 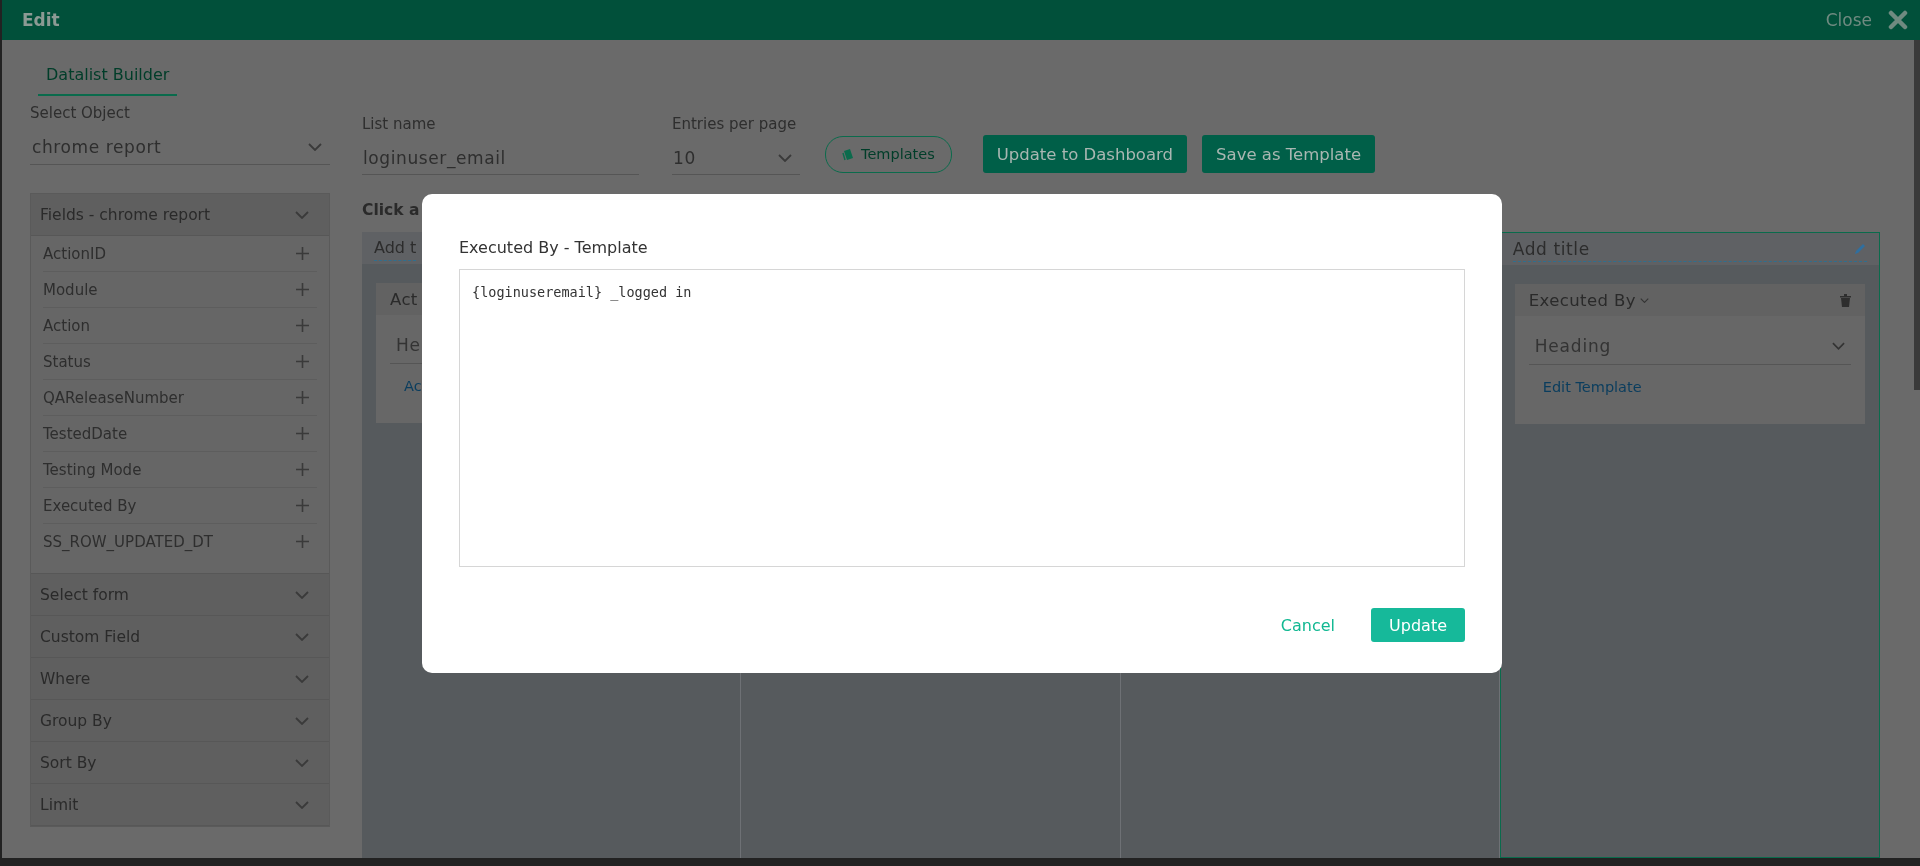 What do you see at coordinates (395, 248) in the screenshot?
I see `title-field: Add t` at bounding box center [395, 248].